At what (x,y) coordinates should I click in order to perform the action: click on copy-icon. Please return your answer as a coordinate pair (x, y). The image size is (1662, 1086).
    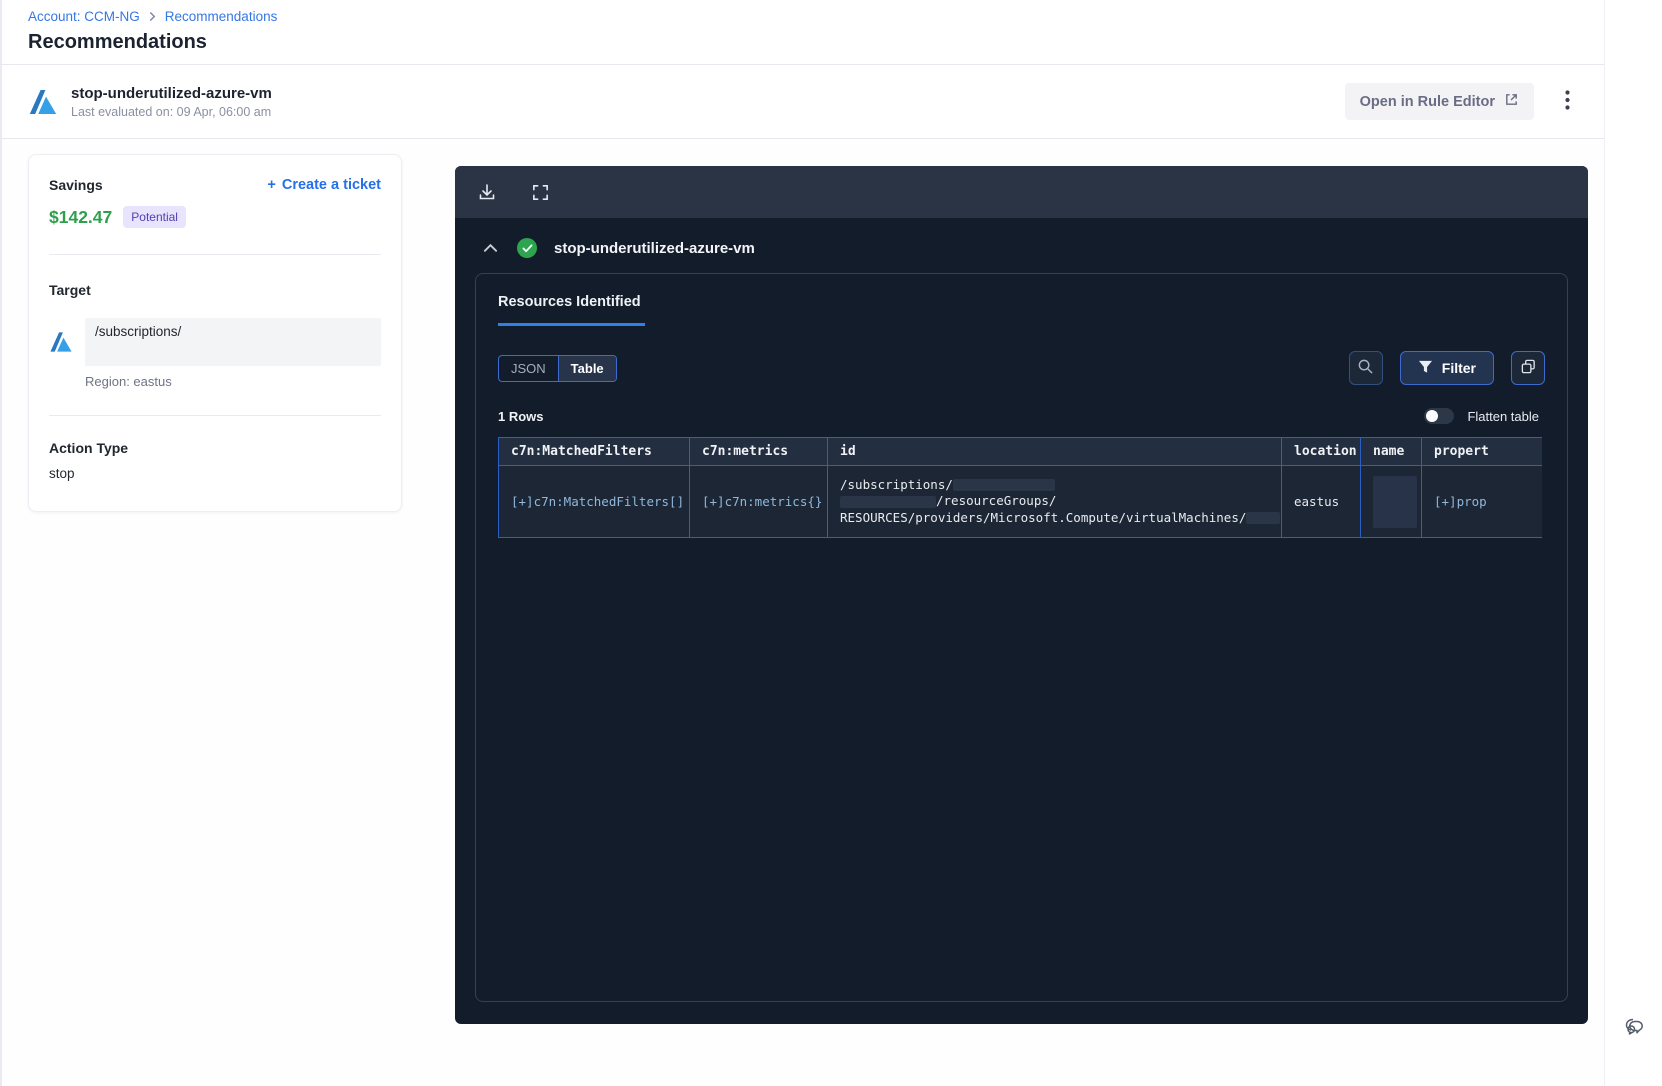
    Looking at the image, I should click on (1528, 368).